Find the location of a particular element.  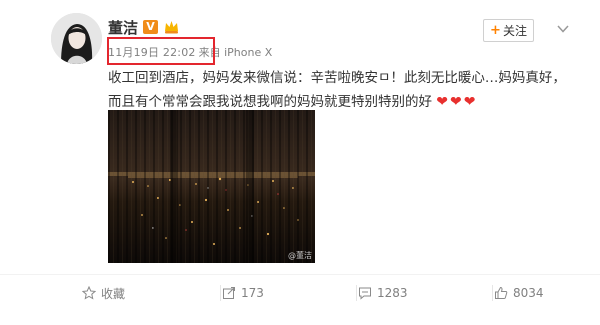

favorite-button: 收藏 is located at coordinates (103, 293).